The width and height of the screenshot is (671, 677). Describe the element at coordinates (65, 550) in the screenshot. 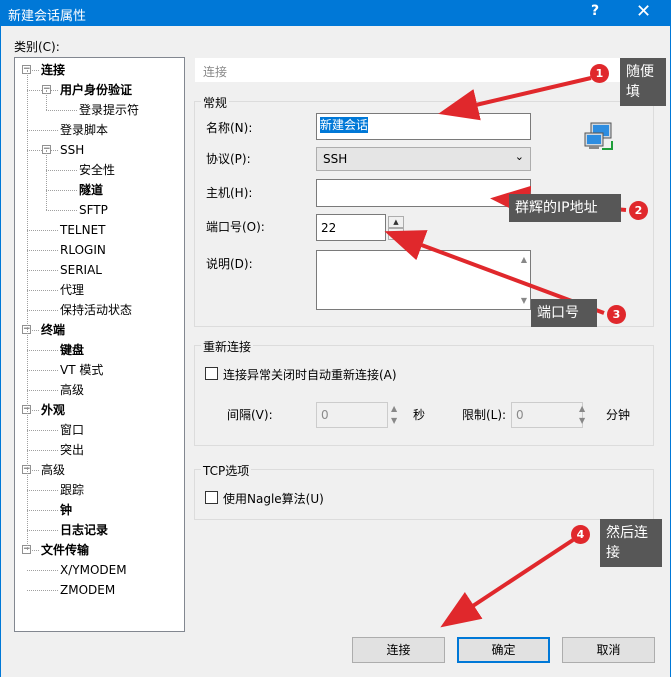

I see `tree-item: 文件传输` at that location.